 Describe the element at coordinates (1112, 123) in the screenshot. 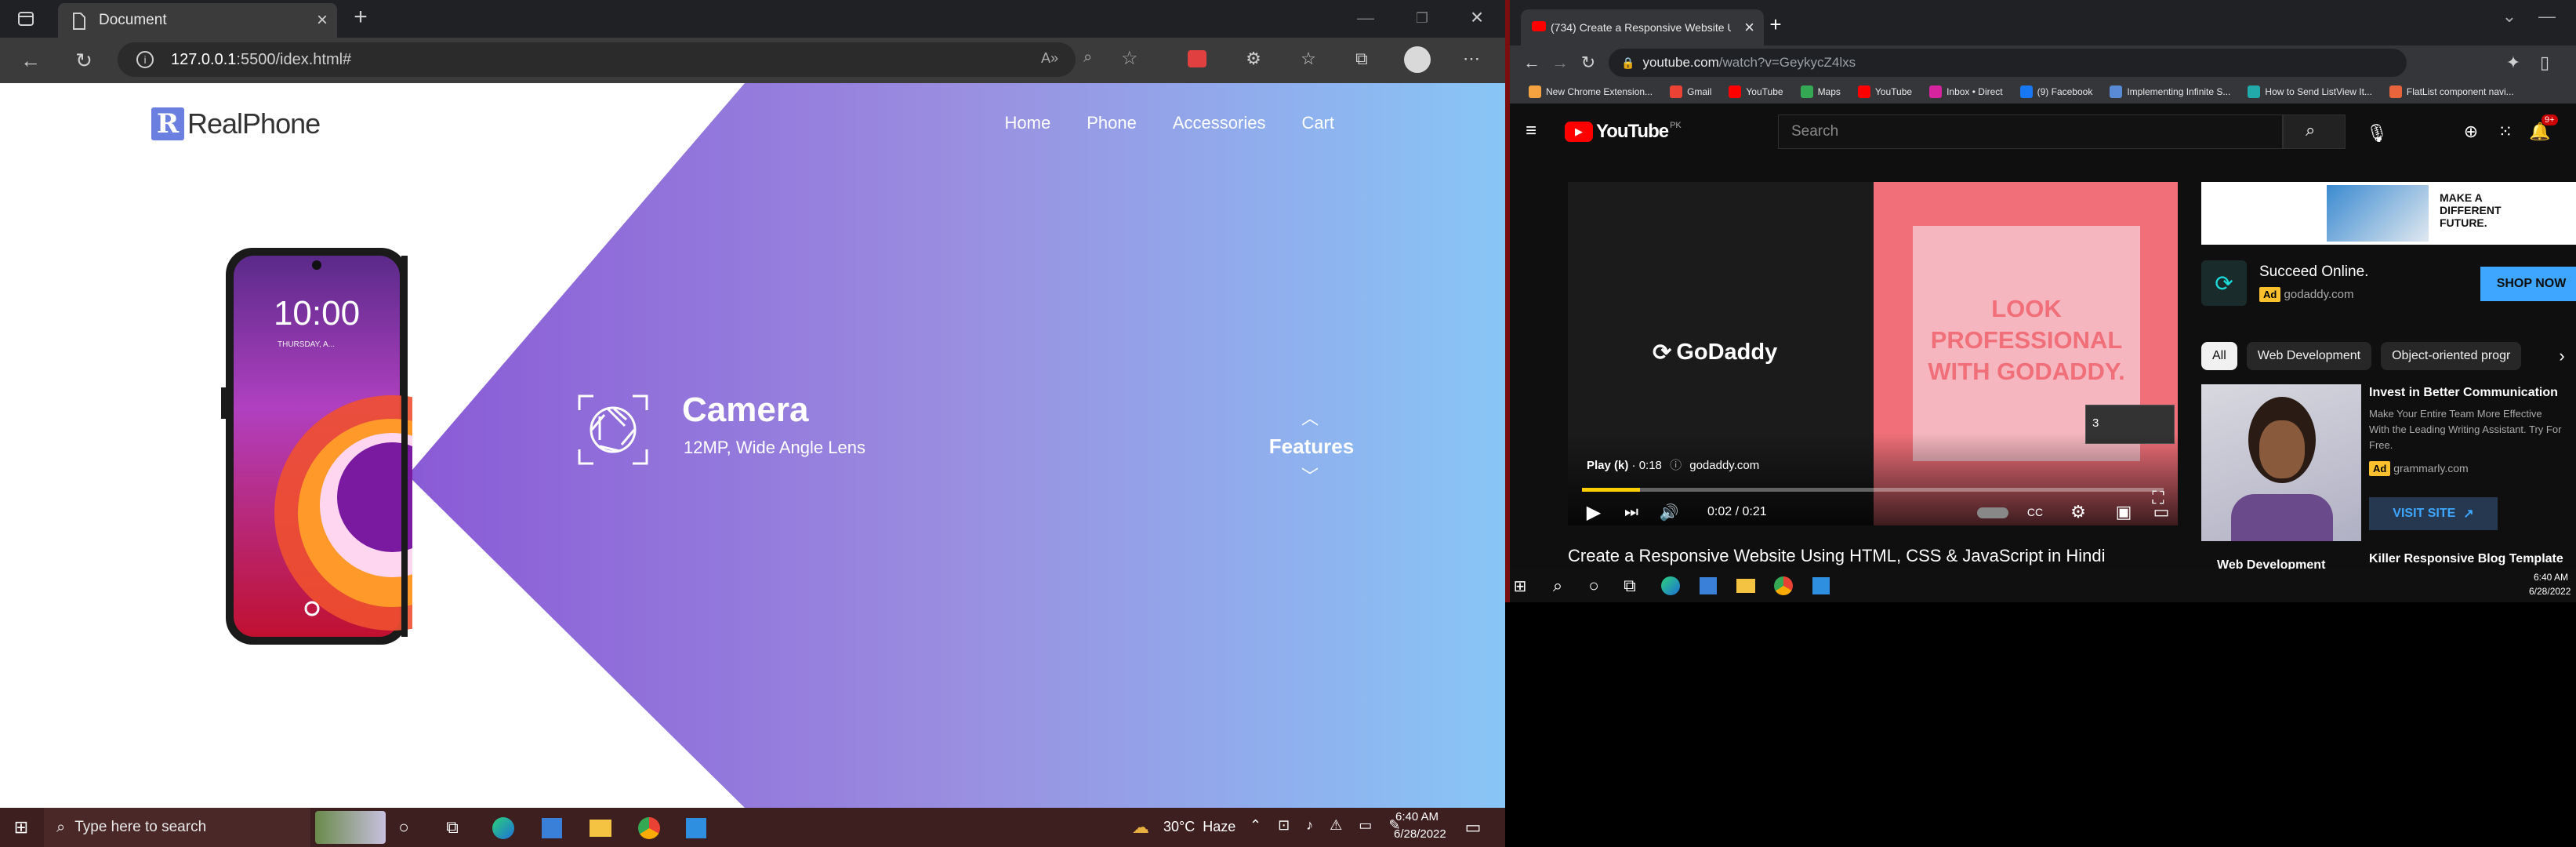

I see `nav-phone: Phone` at that location.